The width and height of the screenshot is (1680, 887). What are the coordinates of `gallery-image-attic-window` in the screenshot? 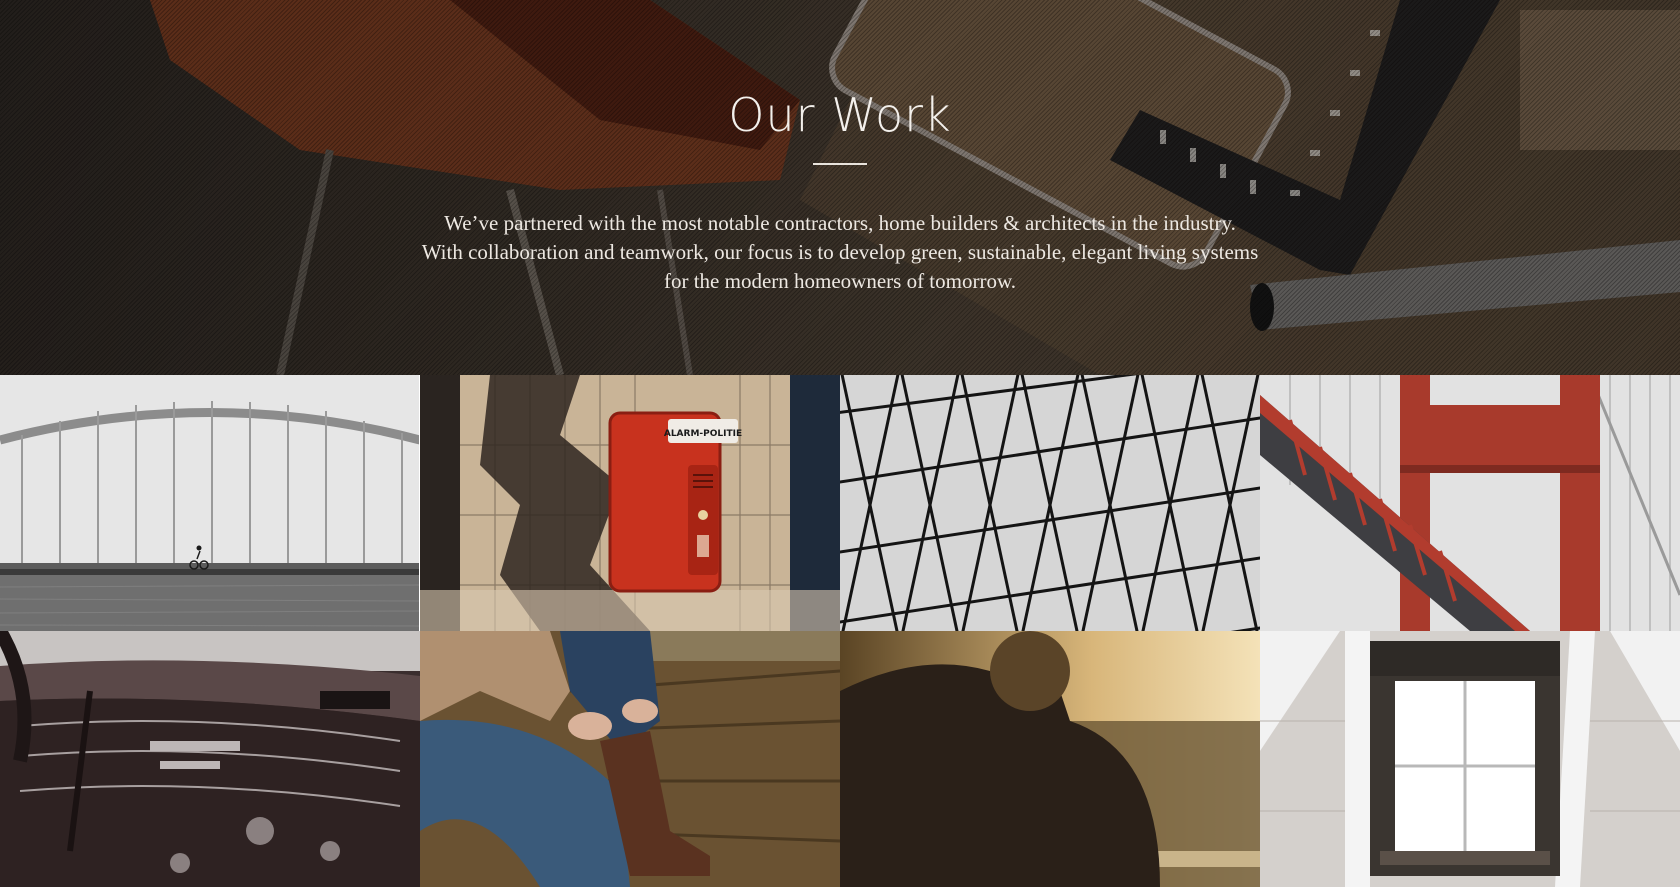 It's located at (1470, 759).